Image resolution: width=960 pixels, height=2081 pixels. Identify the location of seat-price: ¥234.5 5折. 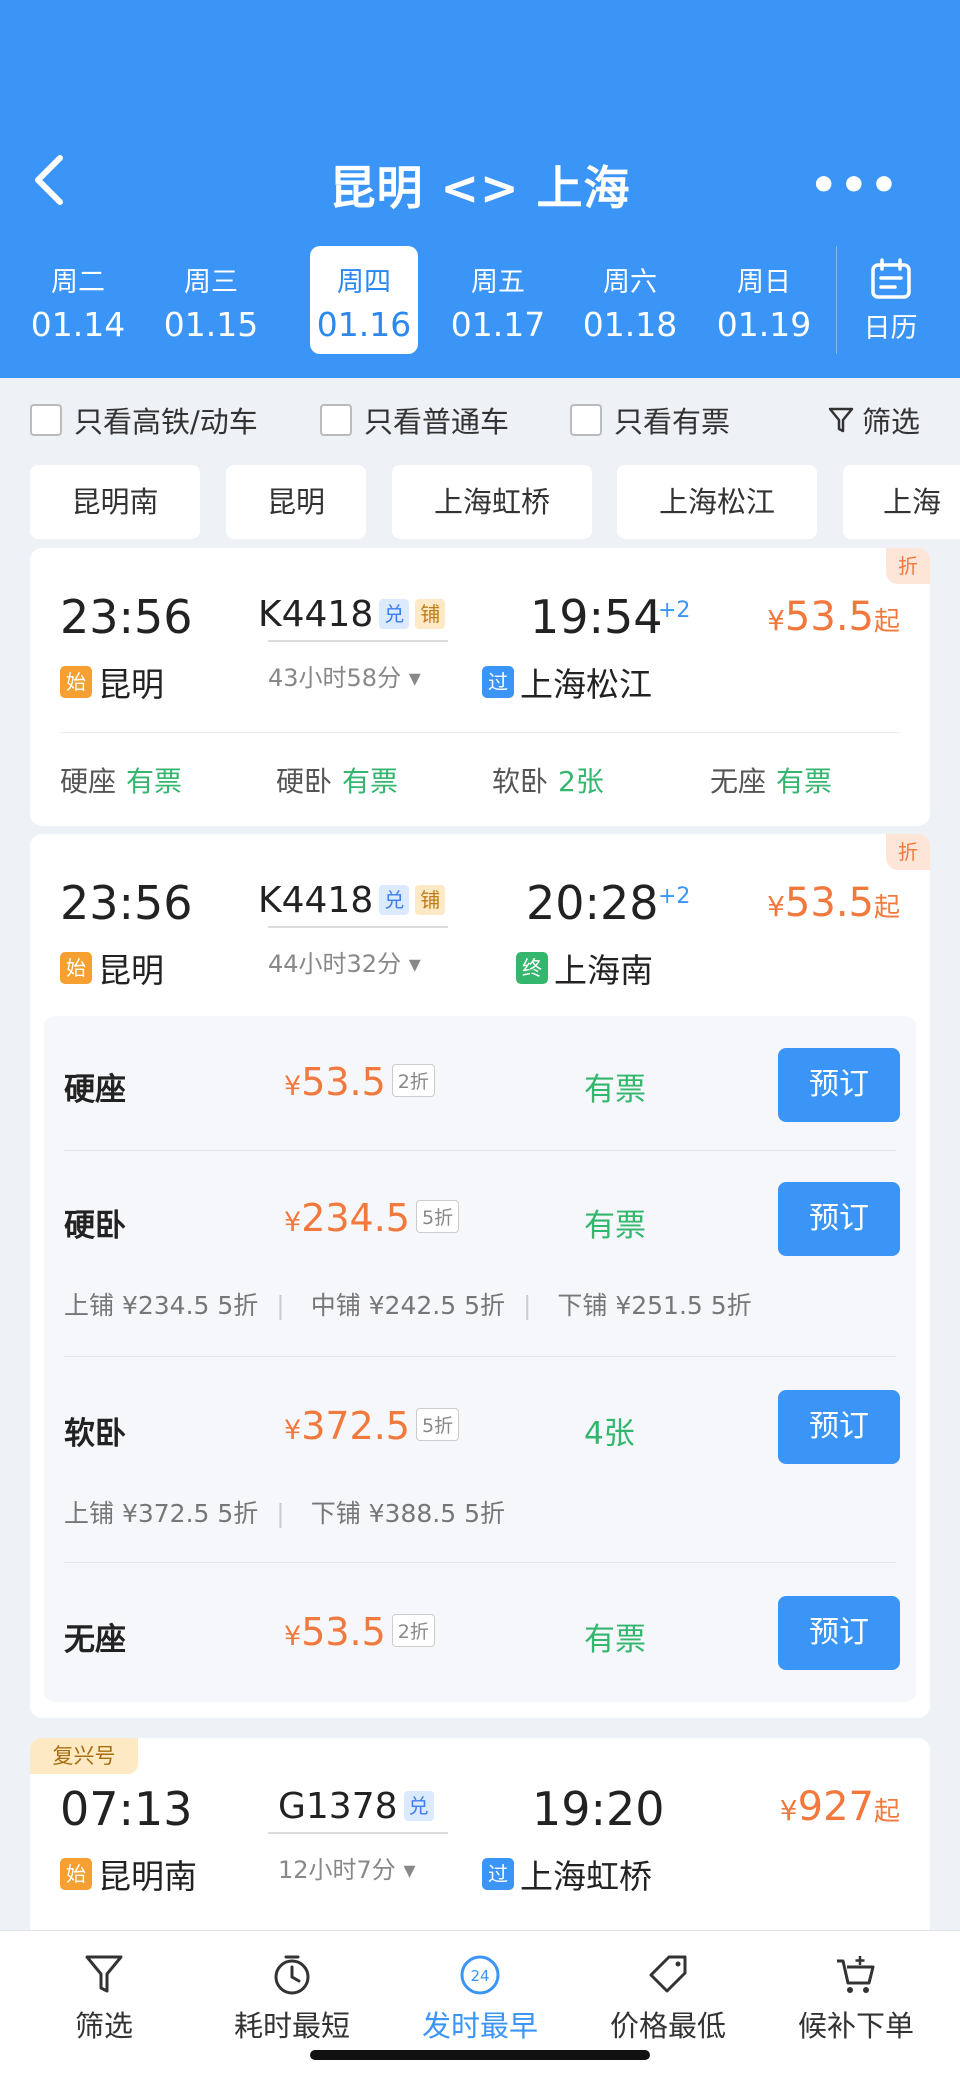
(372, 1218).